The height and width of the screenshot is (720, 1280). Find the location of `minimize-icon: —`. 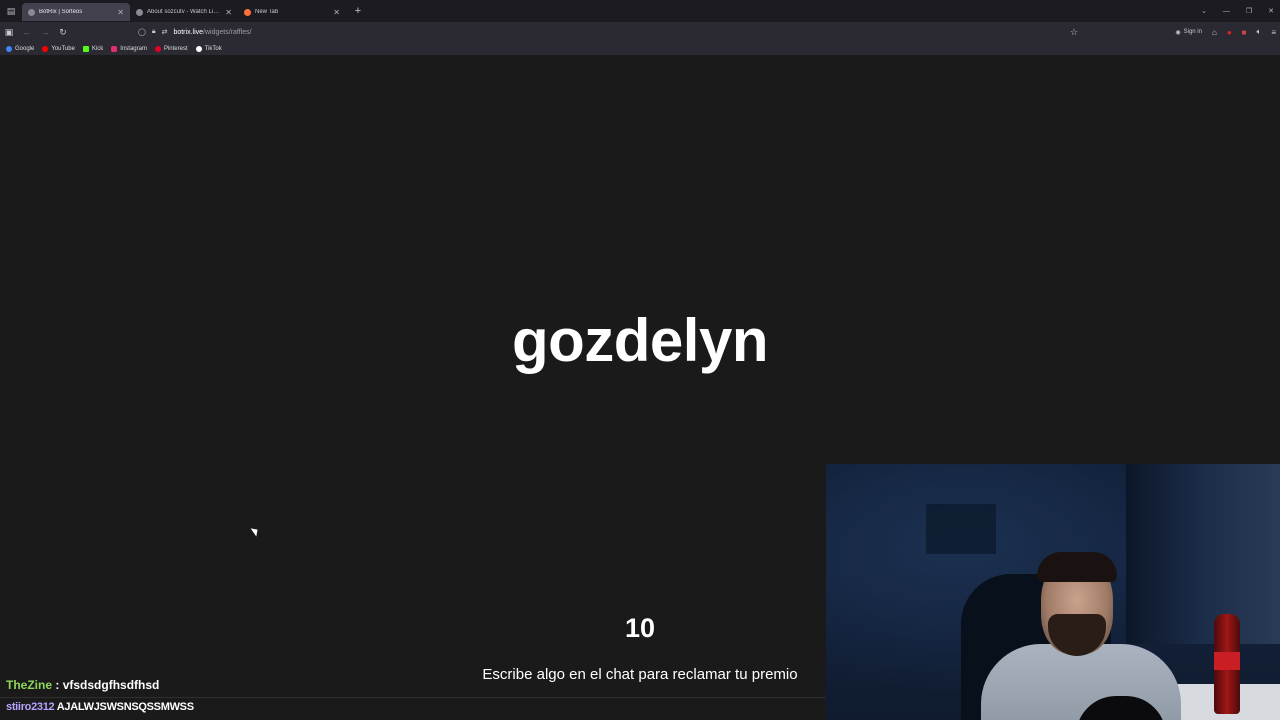

minimize-icon: — is located at coordinates (1226, 11).